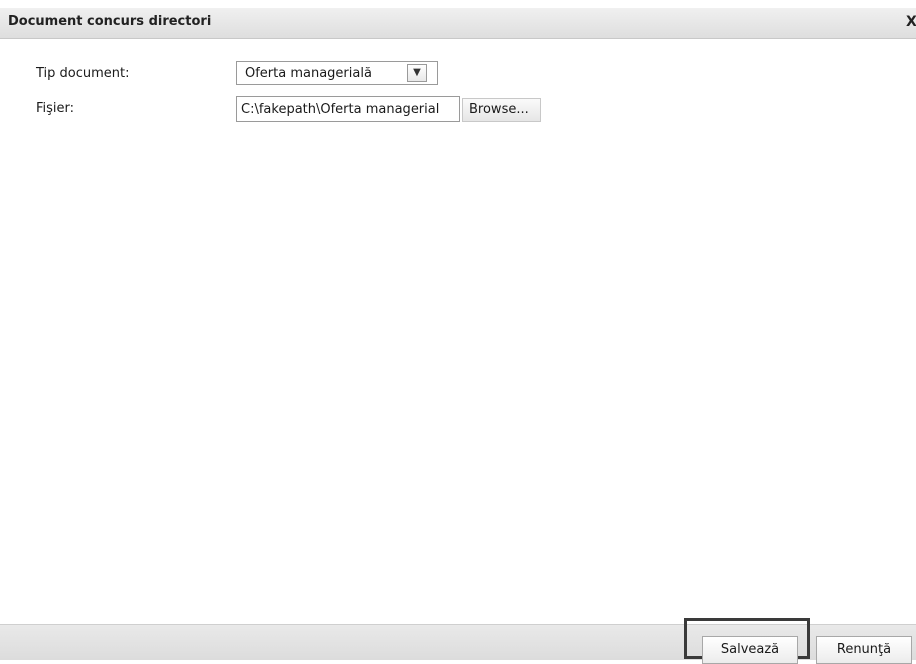 Image resolution: width=916 pixels, height=664 pixels. Describe the element at coordinates (308, 73) in the screenshot. I see `tip-document-value: Oferta managerială` at that location.